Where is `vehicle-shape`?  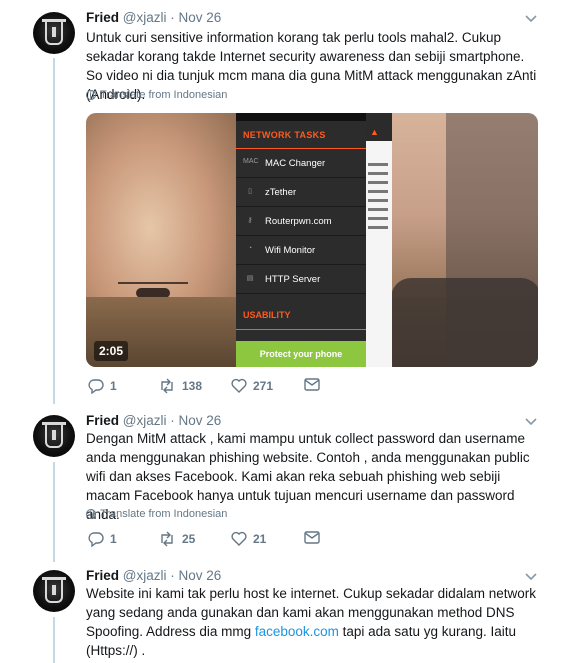
vehicle-shape is located at coordinates (464, 322).